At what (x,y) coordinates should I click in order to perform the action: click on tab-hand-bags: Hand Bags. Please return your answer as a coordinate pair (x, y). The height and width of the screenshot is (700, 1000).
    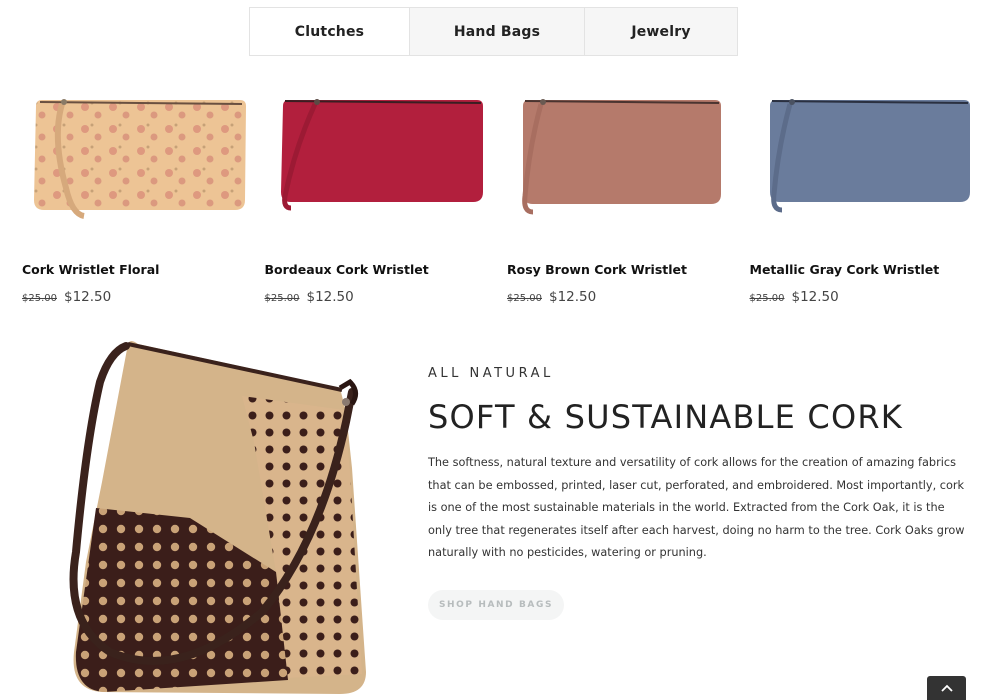
    Looking at the image, I should click on (497, 31).